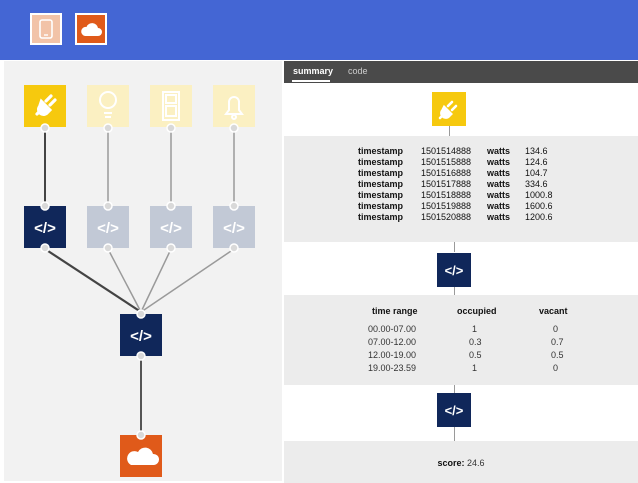 This screenshot has height=483, width=638. What do you see at coordinates (358, 71) in the screenshot?
I see `tab-code: code` at bounding box center [358, 71].